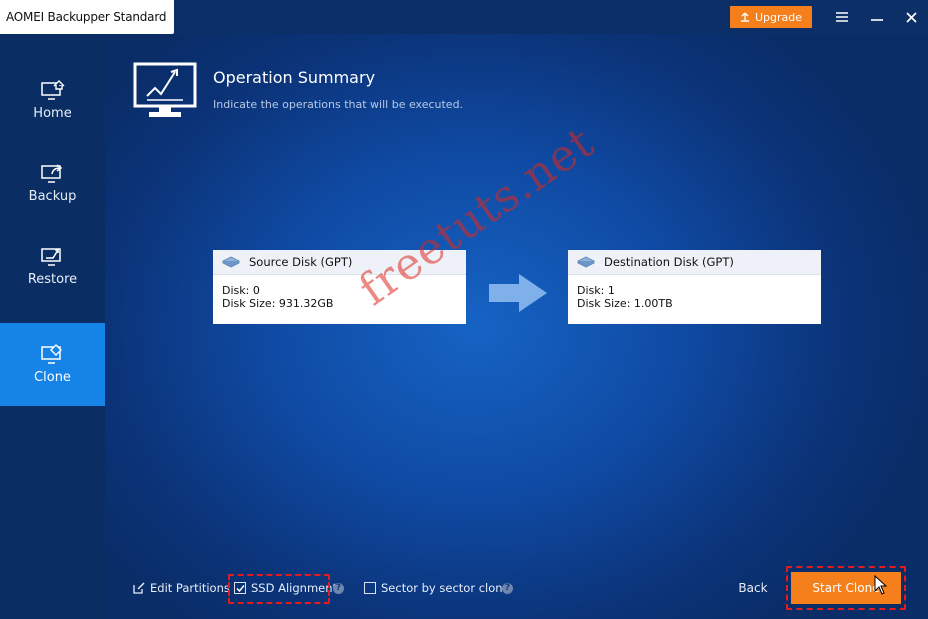 The image size is (928, 619). I want to click on sidebar: Home Backup Restore Clone, so click(52, 326).